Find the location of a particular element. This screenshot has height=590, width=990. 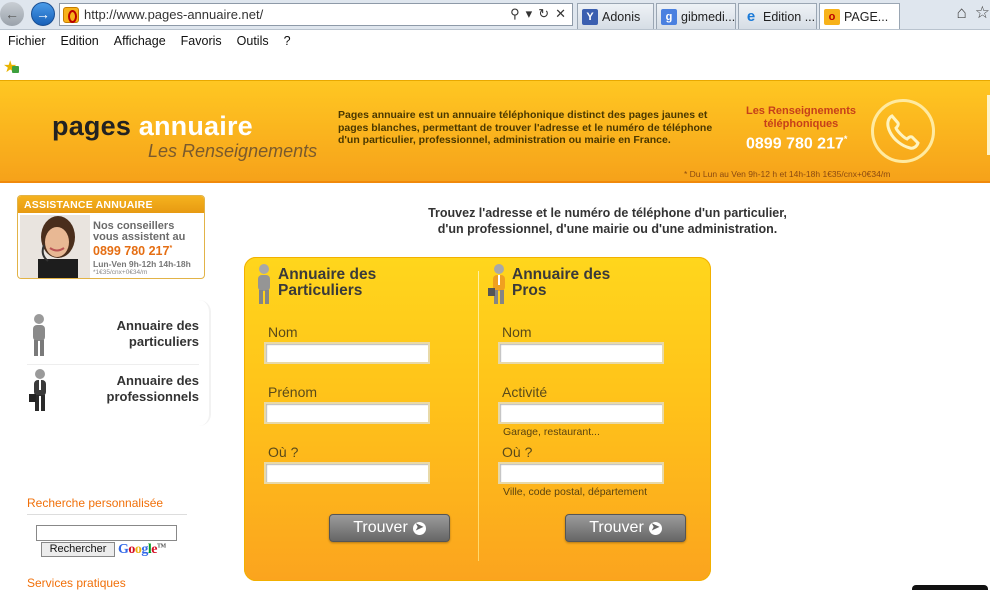

logo-accent-text: annuaire is located at coordinates (195, 126).